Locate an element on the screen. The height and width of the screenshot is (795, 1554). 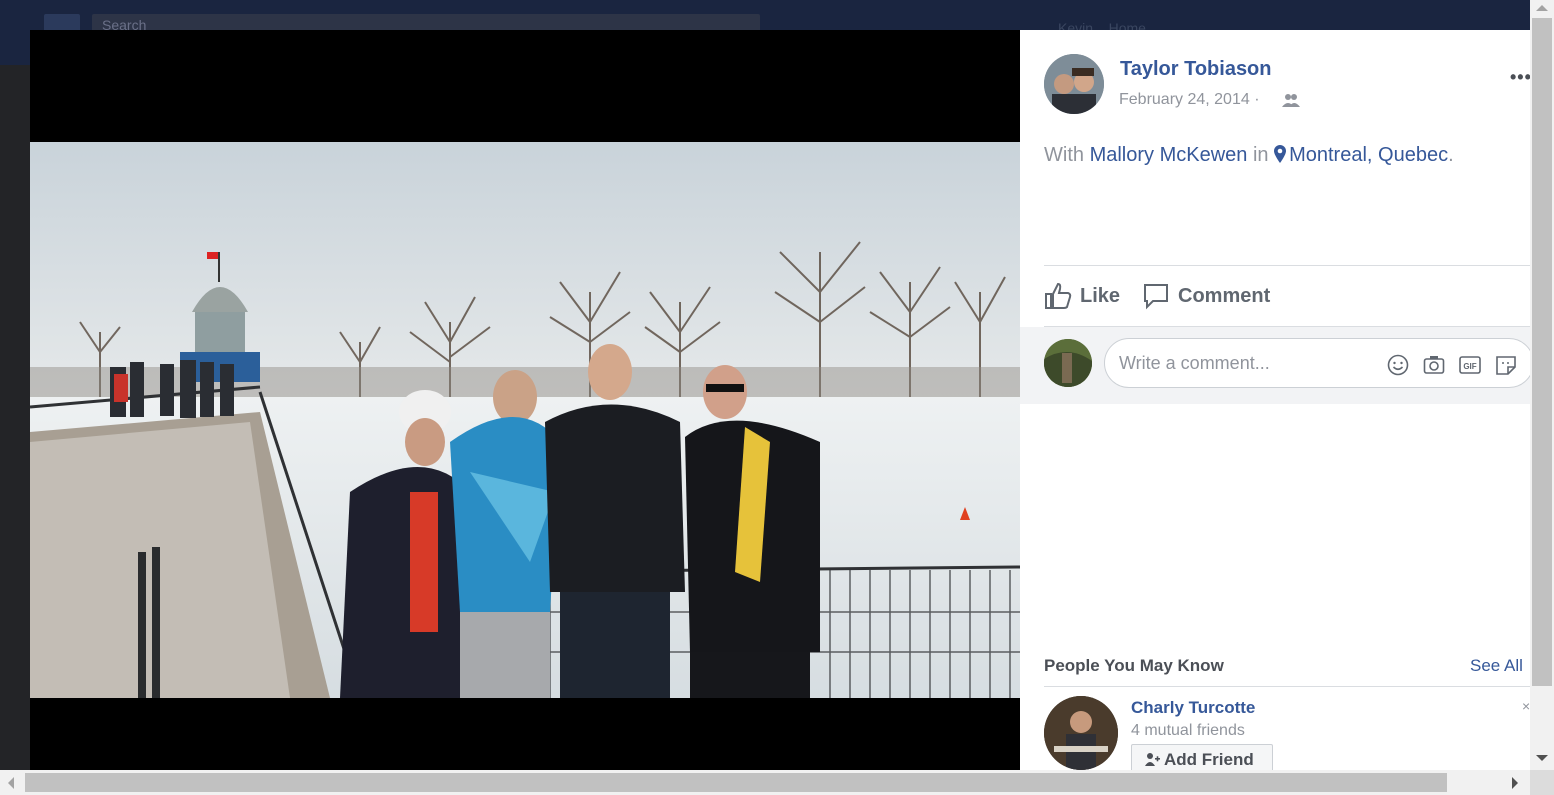
like-icon is located at coordinates (1058, 295).